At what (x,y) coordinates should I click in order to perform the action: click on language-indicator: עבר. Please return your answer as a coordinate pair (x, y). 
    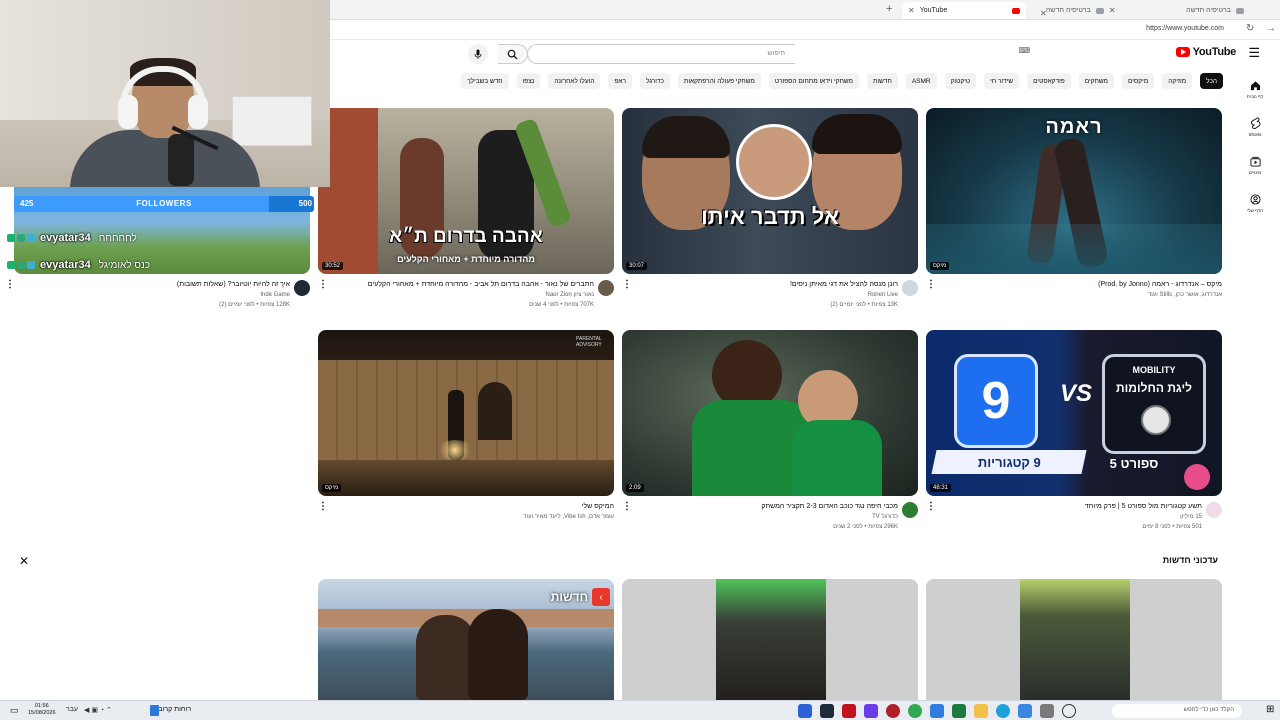
    Looking at the image, I should click on (72, 709).